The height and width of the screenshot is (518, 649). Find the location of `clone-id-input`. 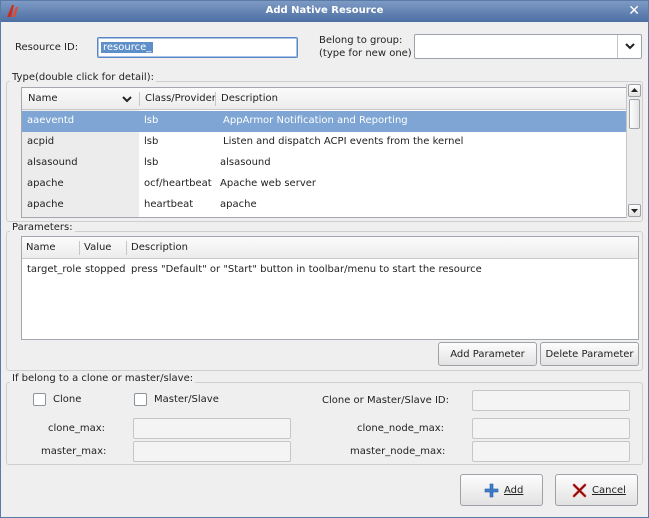

clone-id-input is located at coordinates (551, 400).